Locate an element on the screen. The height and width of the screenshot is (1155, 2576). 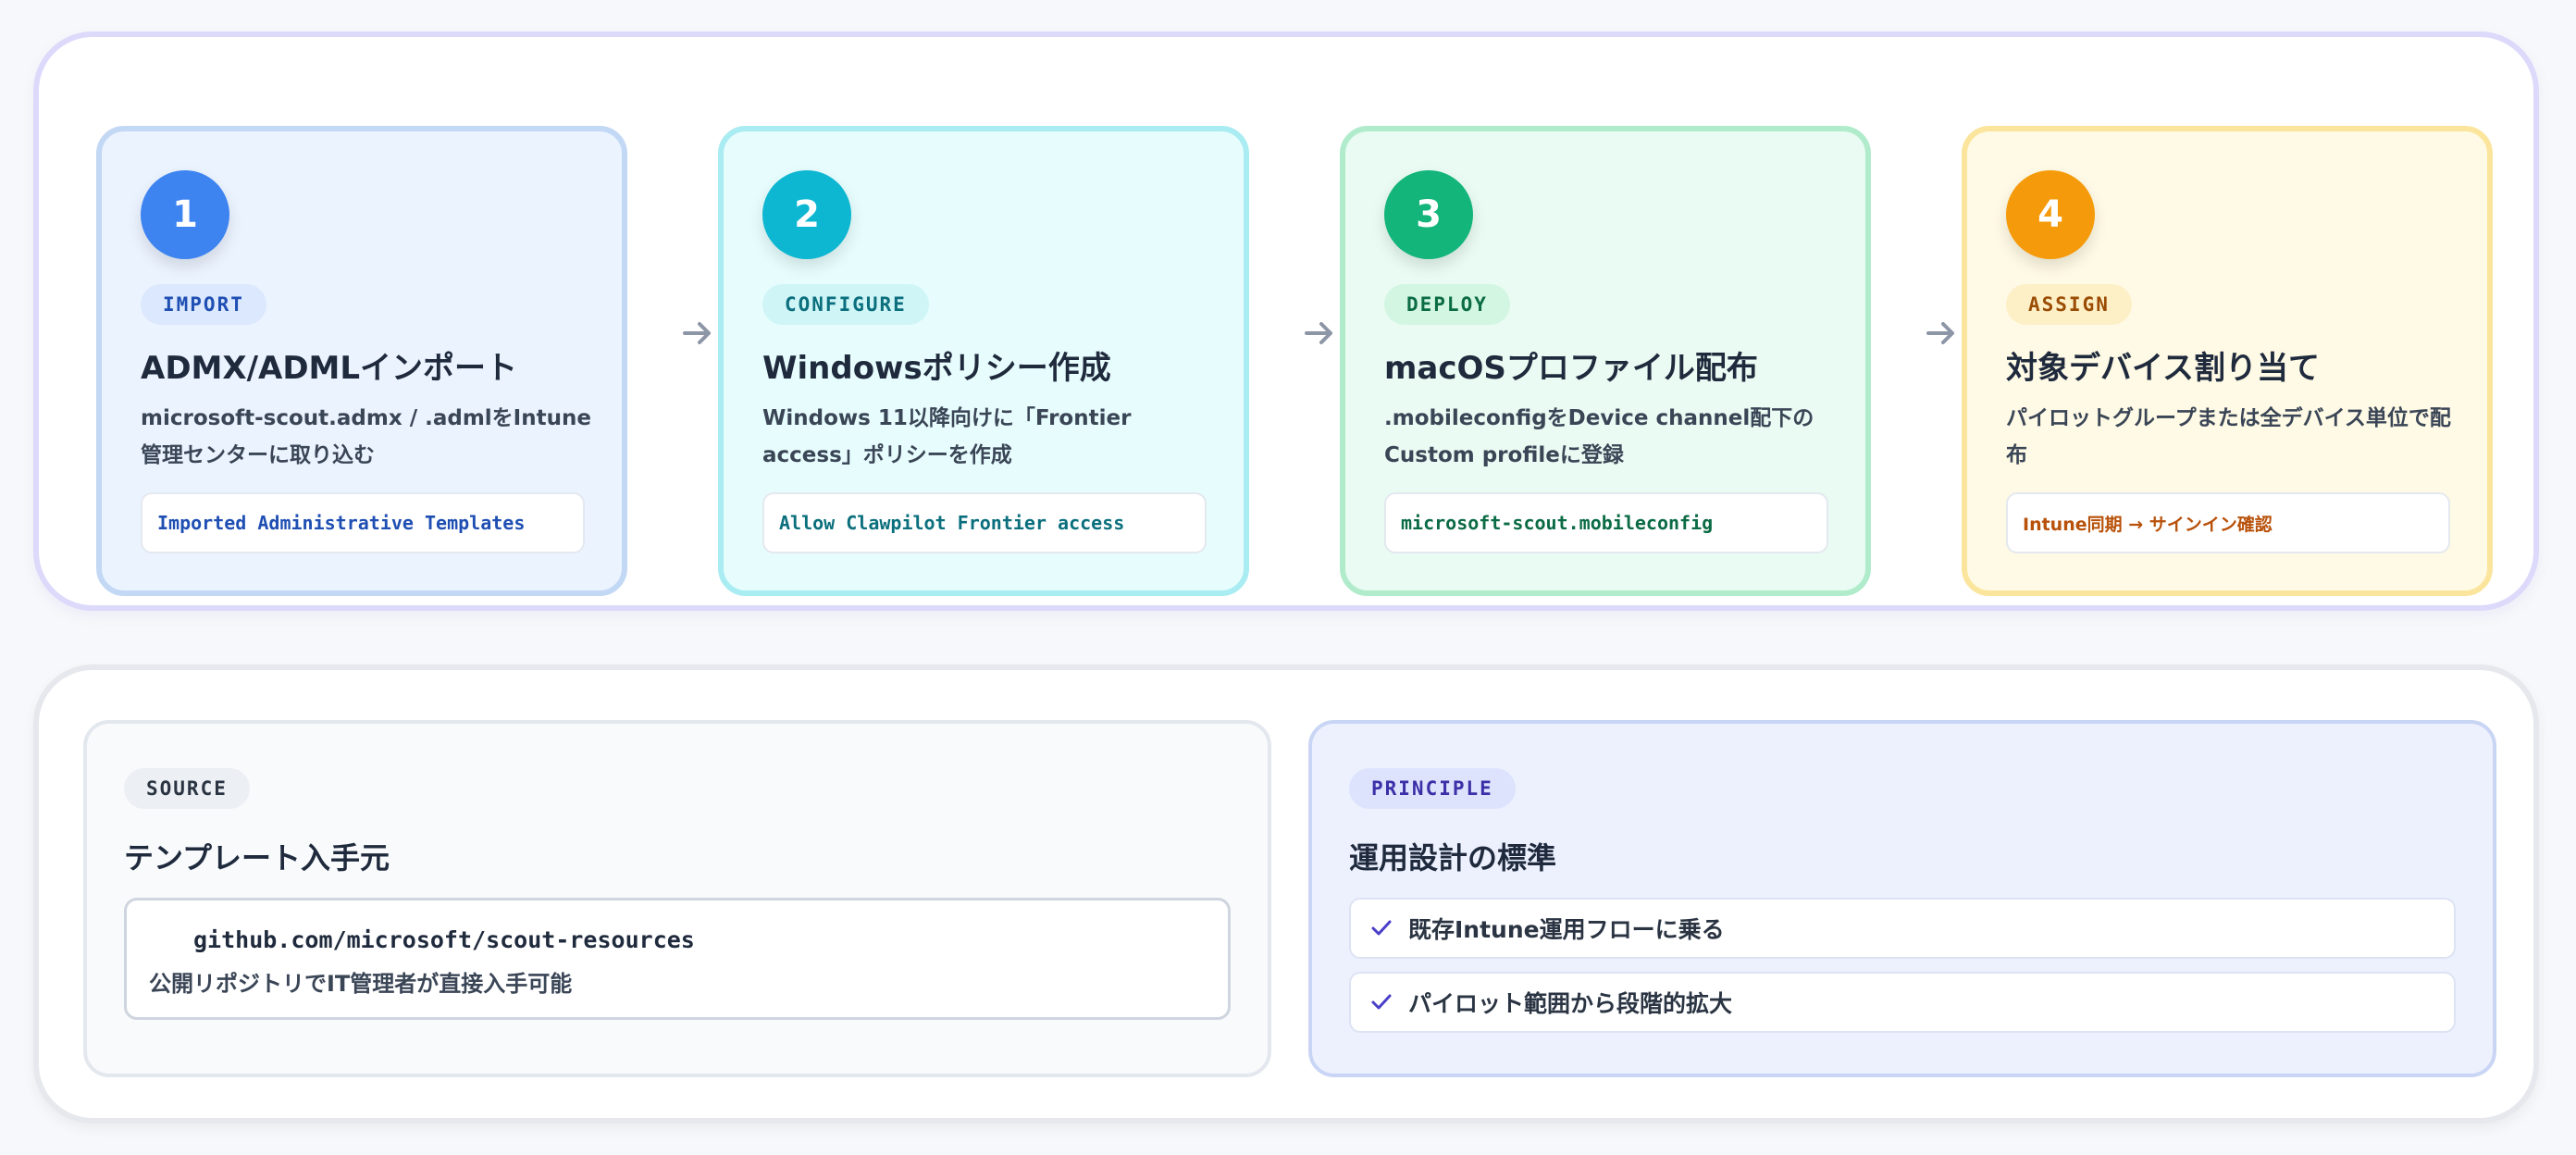
step-tag: DEPLOY is located at coordinates (1447, 304).